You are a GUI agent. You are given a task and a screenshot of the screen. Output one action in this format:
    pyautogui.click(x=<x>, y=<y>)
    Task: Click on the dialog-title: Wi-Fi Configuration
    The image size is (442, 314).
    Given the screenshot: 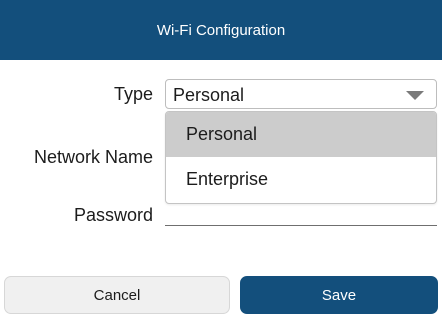 What is the action you would take?
    pyautogui.click(x=221, y=30)
    